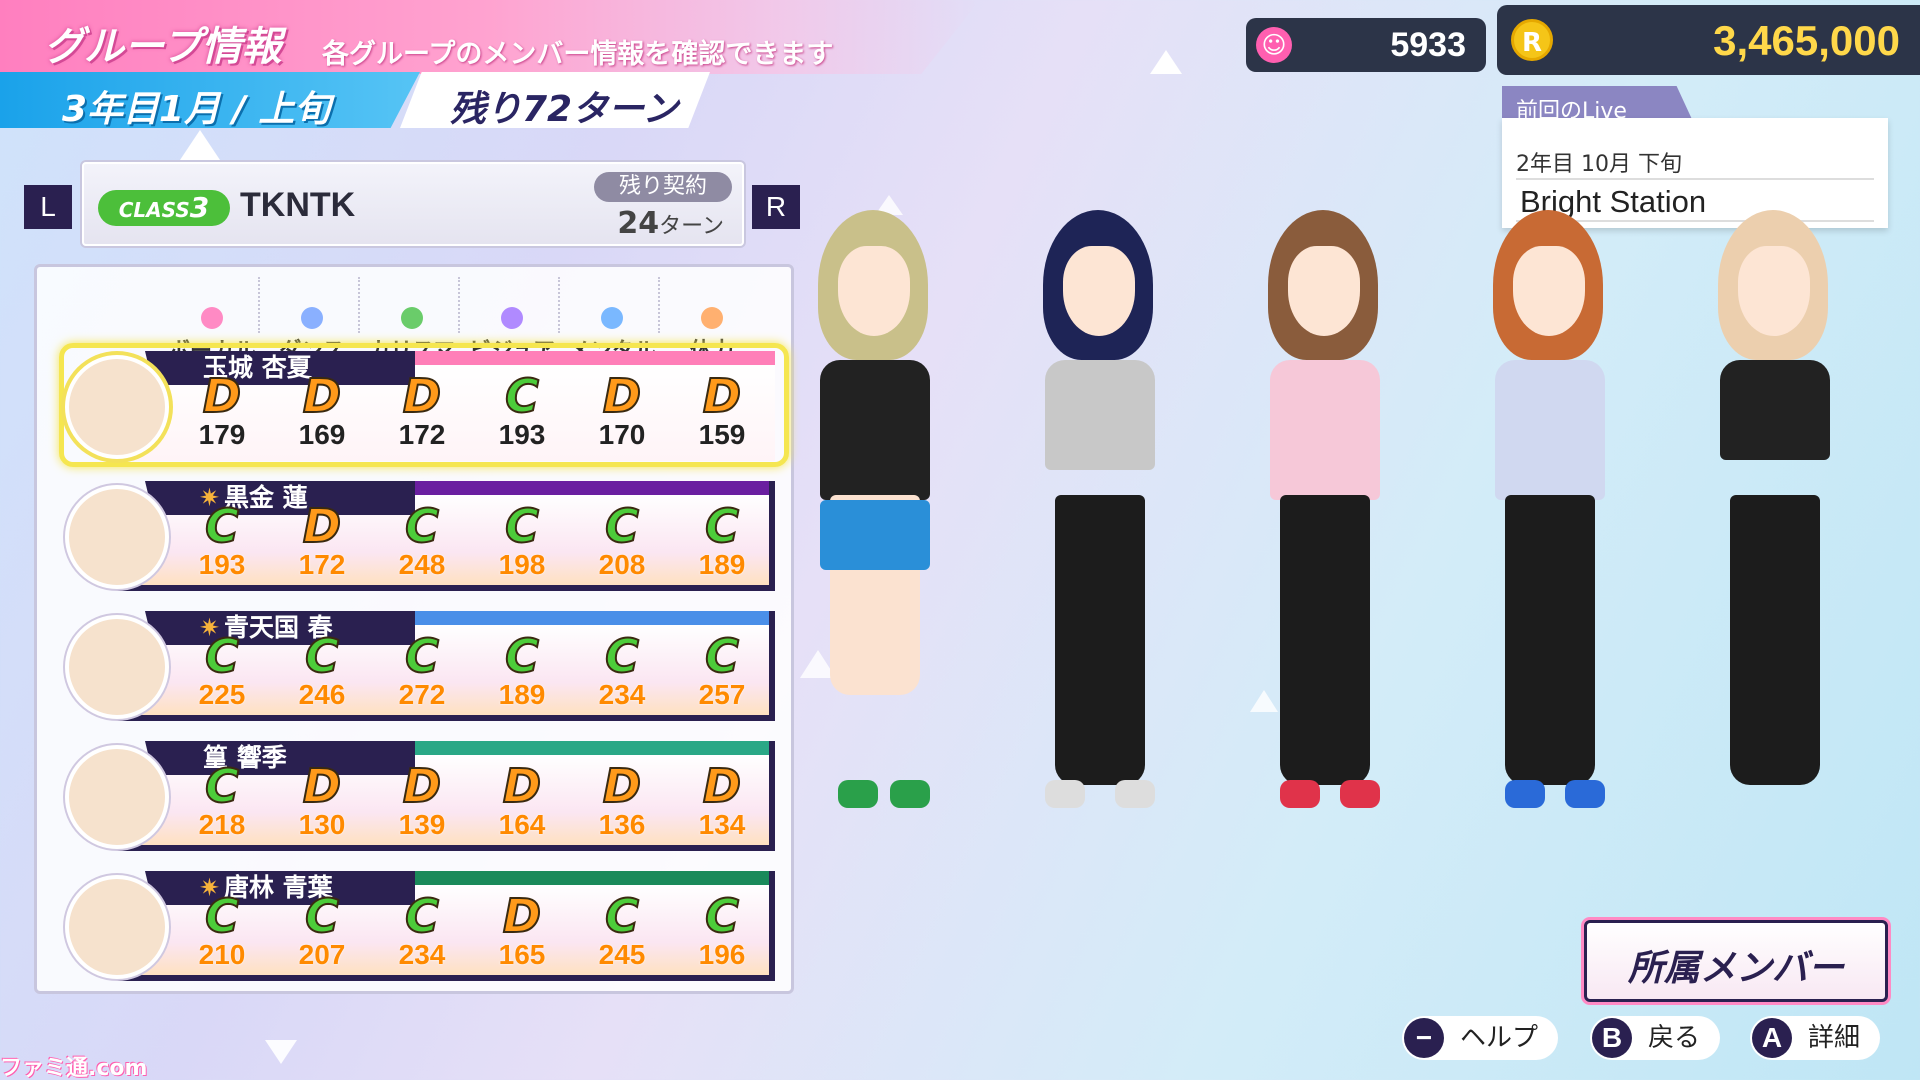 This screenshot has height=1080, width=1920. Describe the element at coordinates (1550, 600) in the screenshot. I see `character-haru` at that location.